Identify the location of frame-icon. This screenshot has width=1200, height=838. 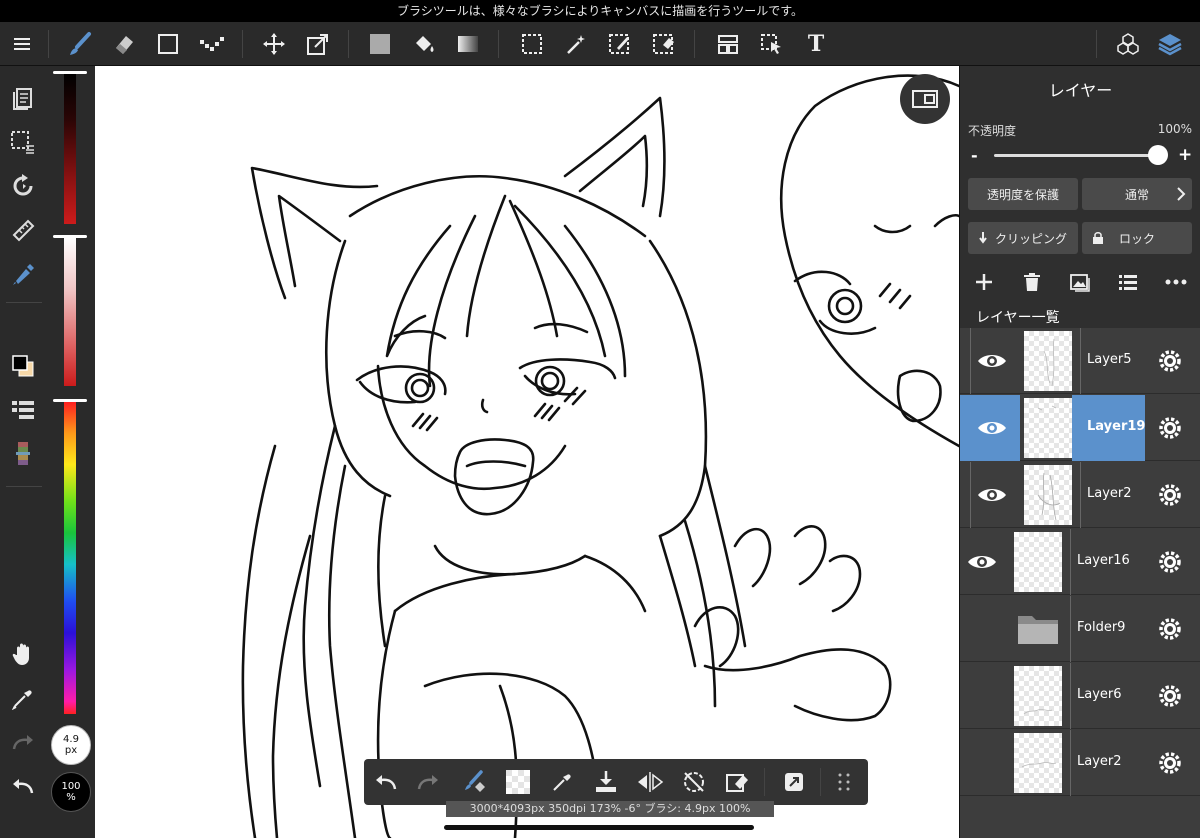
(728, 44).